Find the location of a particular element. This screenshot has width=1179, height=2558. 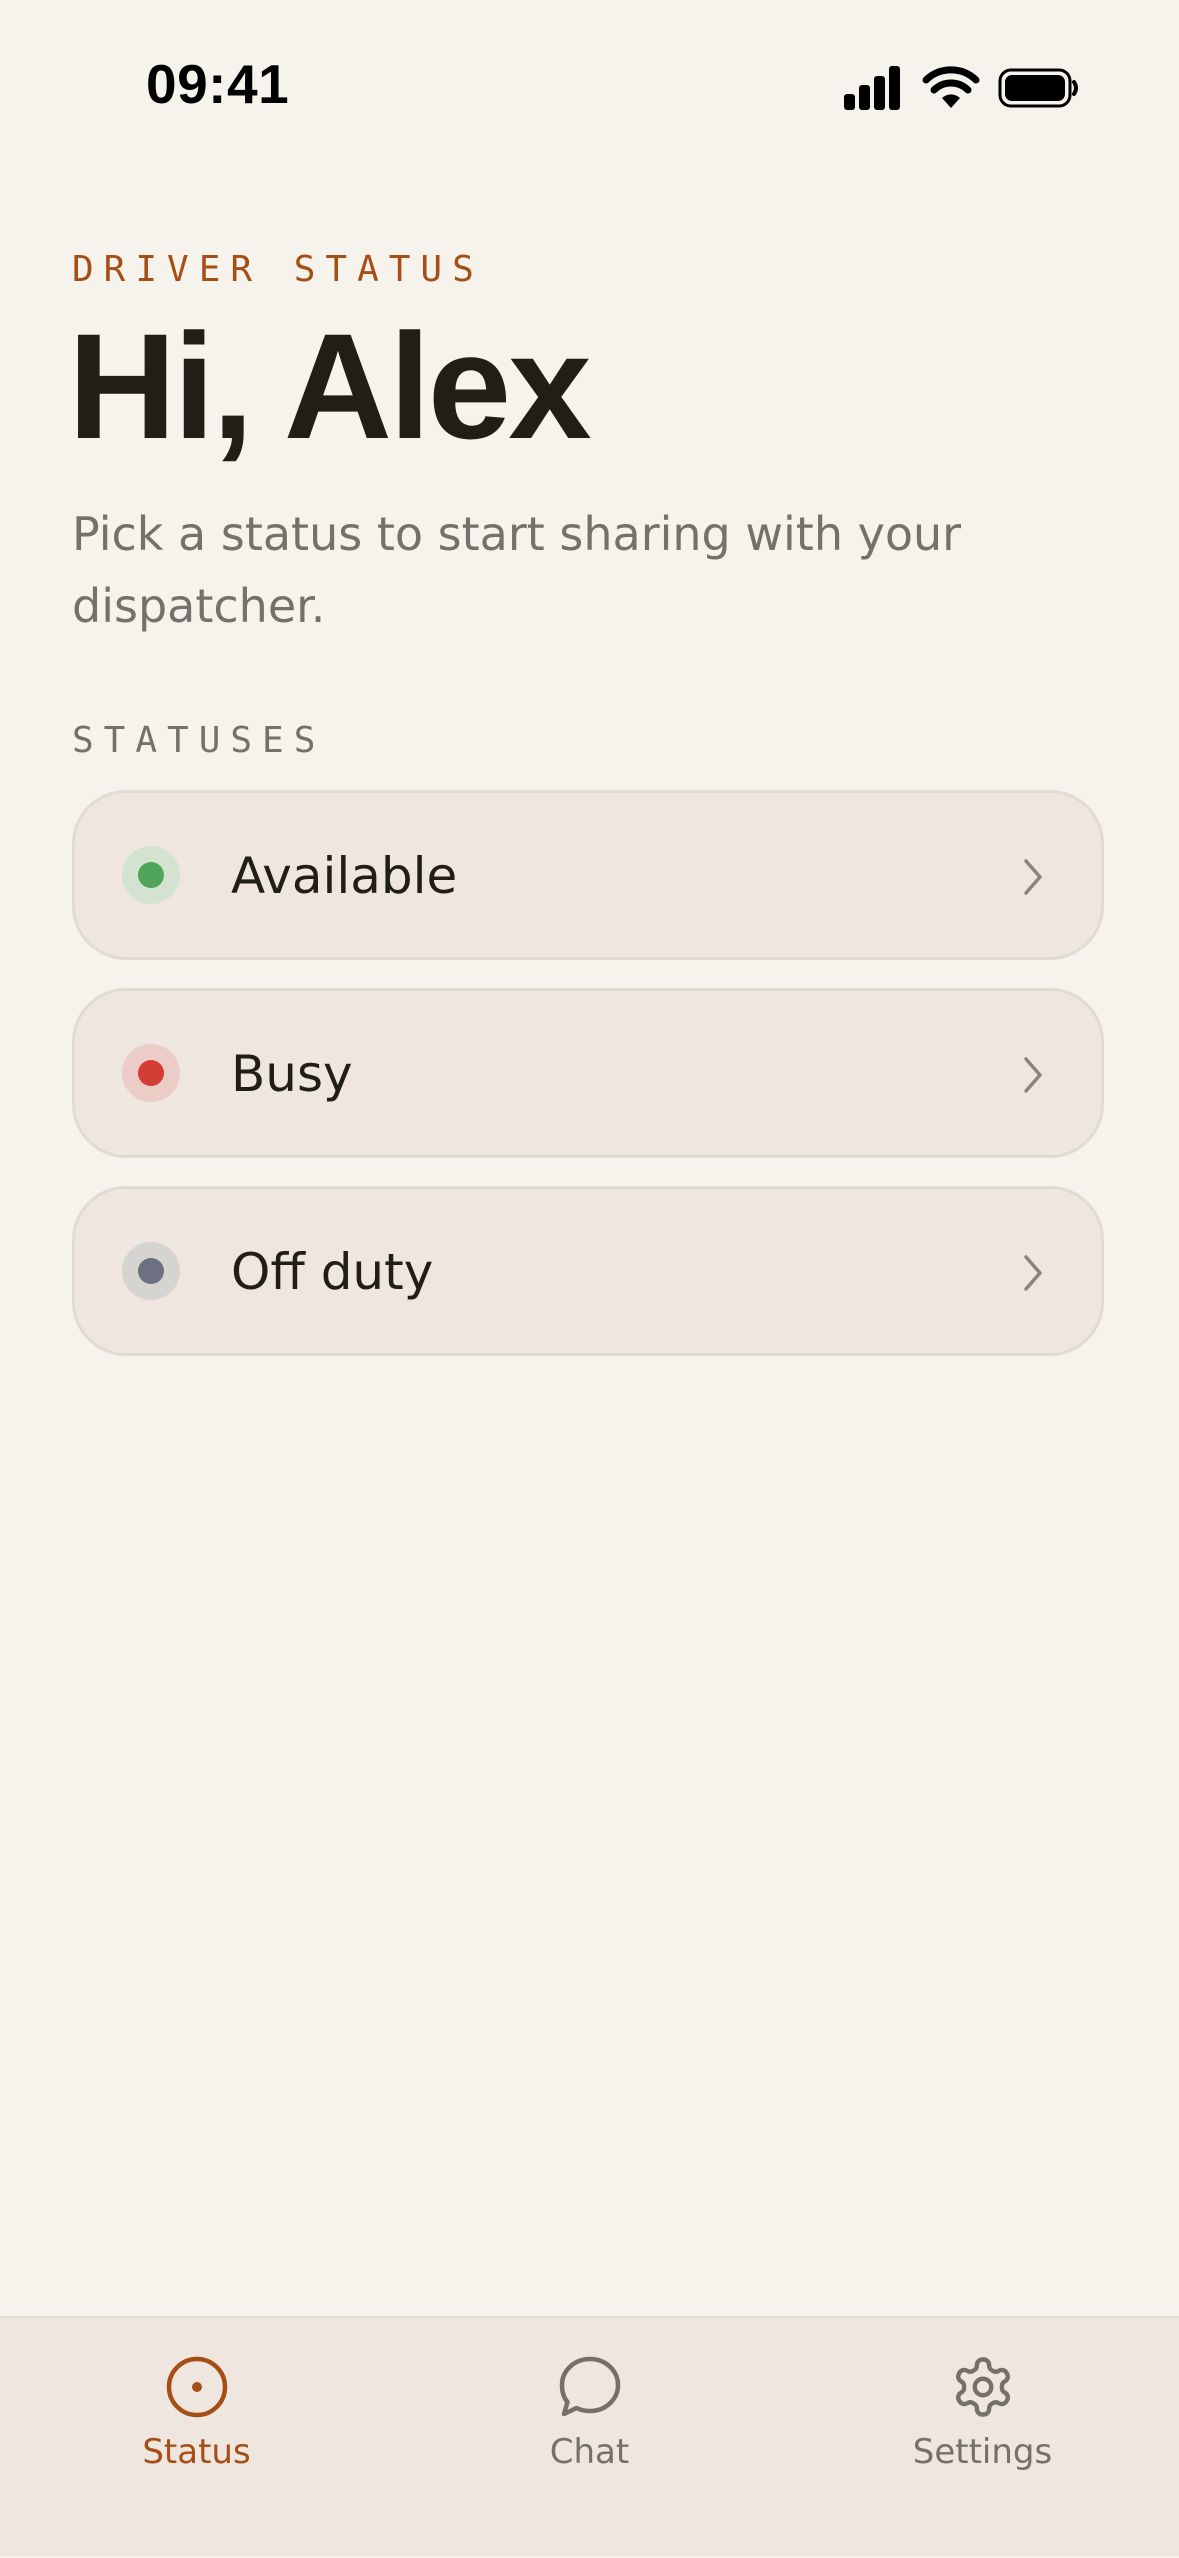

status-option-available: Available is located at coordinates (588, 875).